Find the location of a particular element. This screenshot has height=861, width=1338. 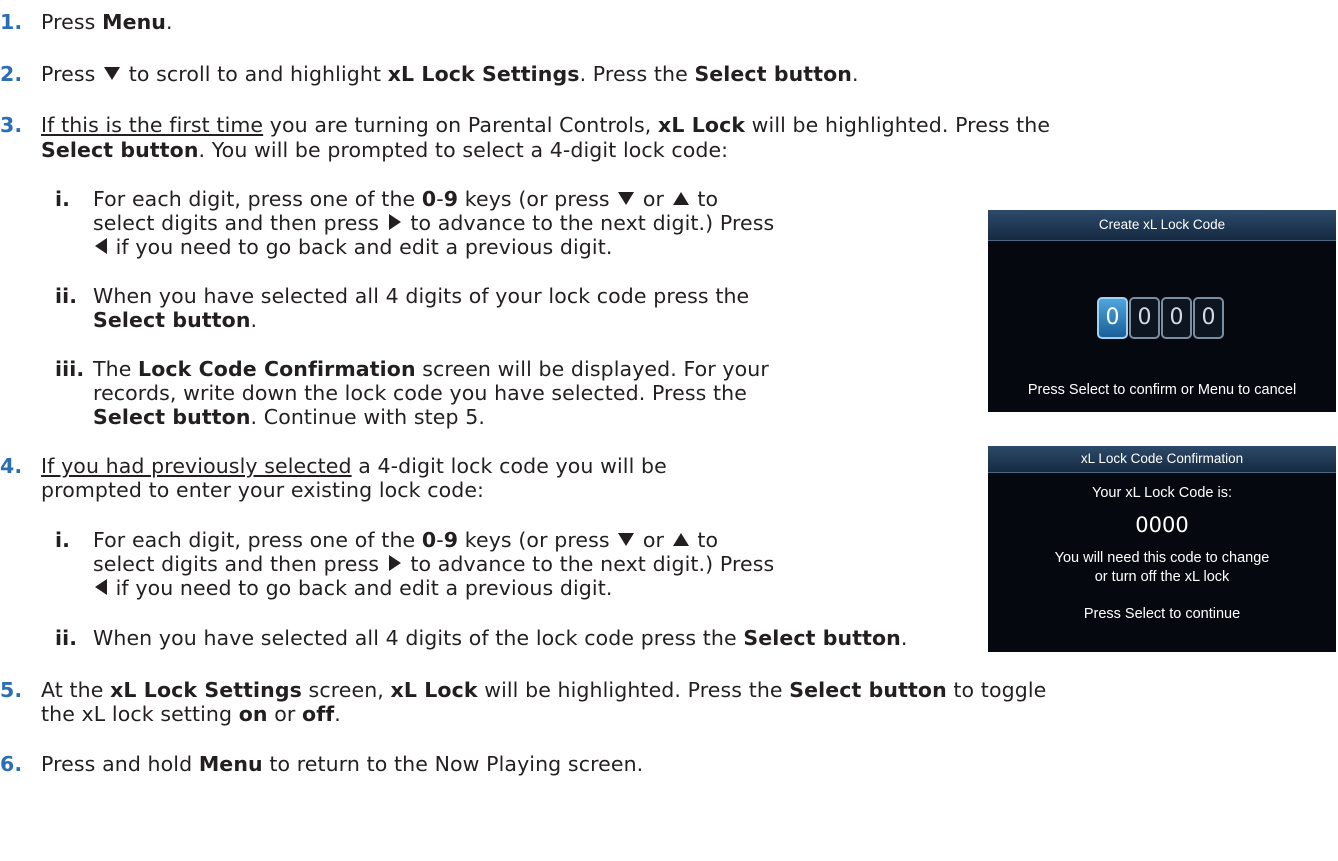

code-note-line-2: or turn off the xL lock is located at coordinates (1162, 577).